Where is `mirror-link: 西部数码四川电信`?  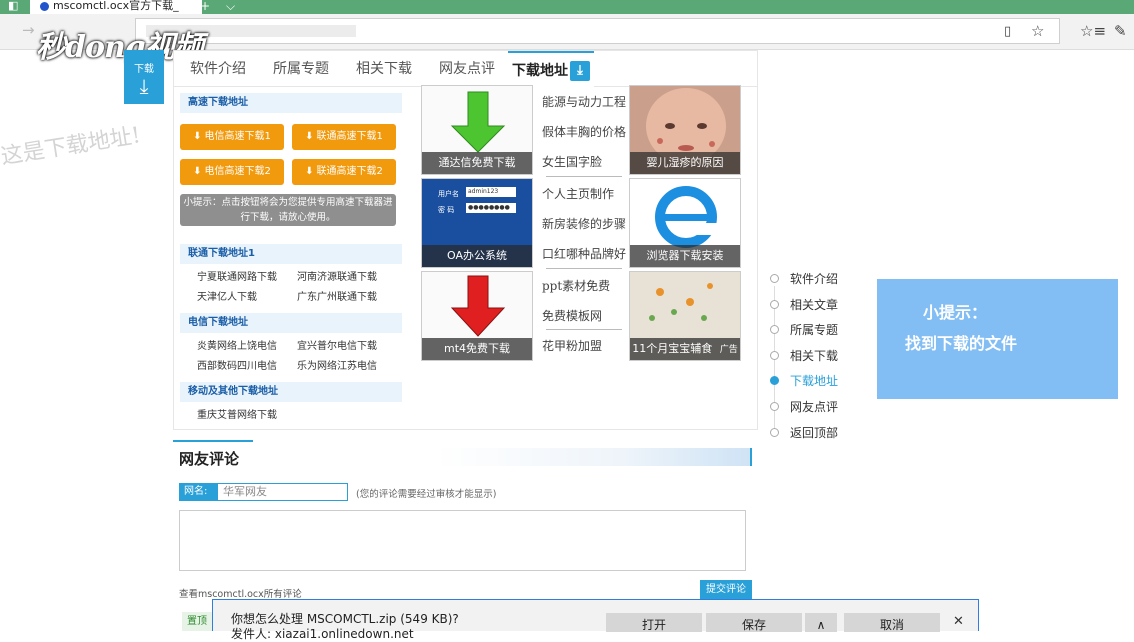
mirror-link: 西部数码四川电信 is located at coordinates (237, 364).